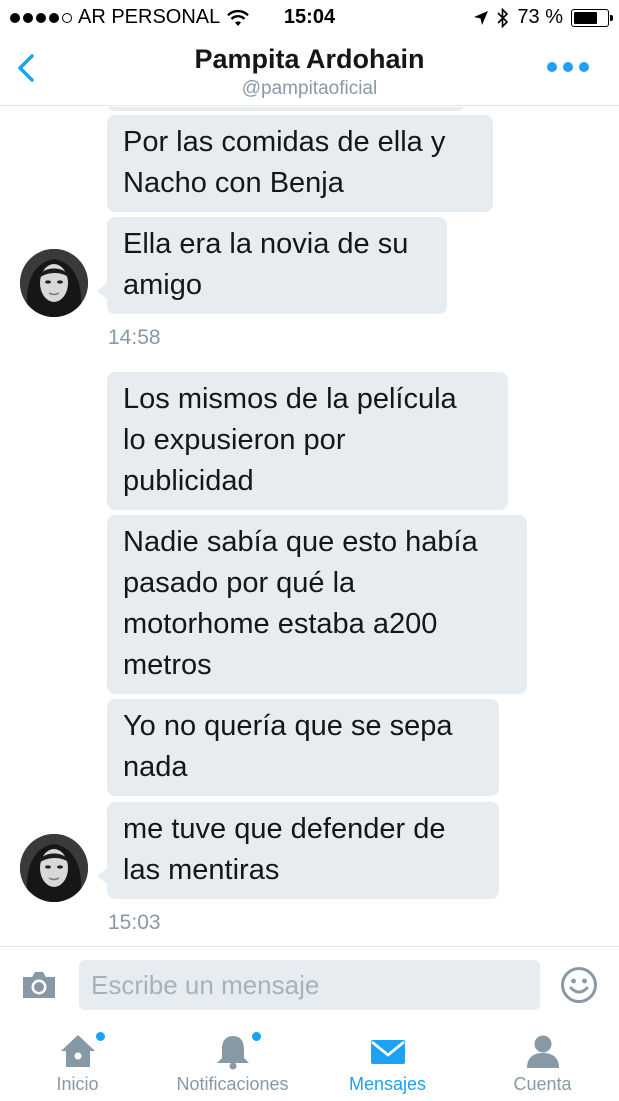 The height and width of the screenshot is (1101, 619). I want to click on tab-notificaciones: Notificaciones, so click(232, 1062).